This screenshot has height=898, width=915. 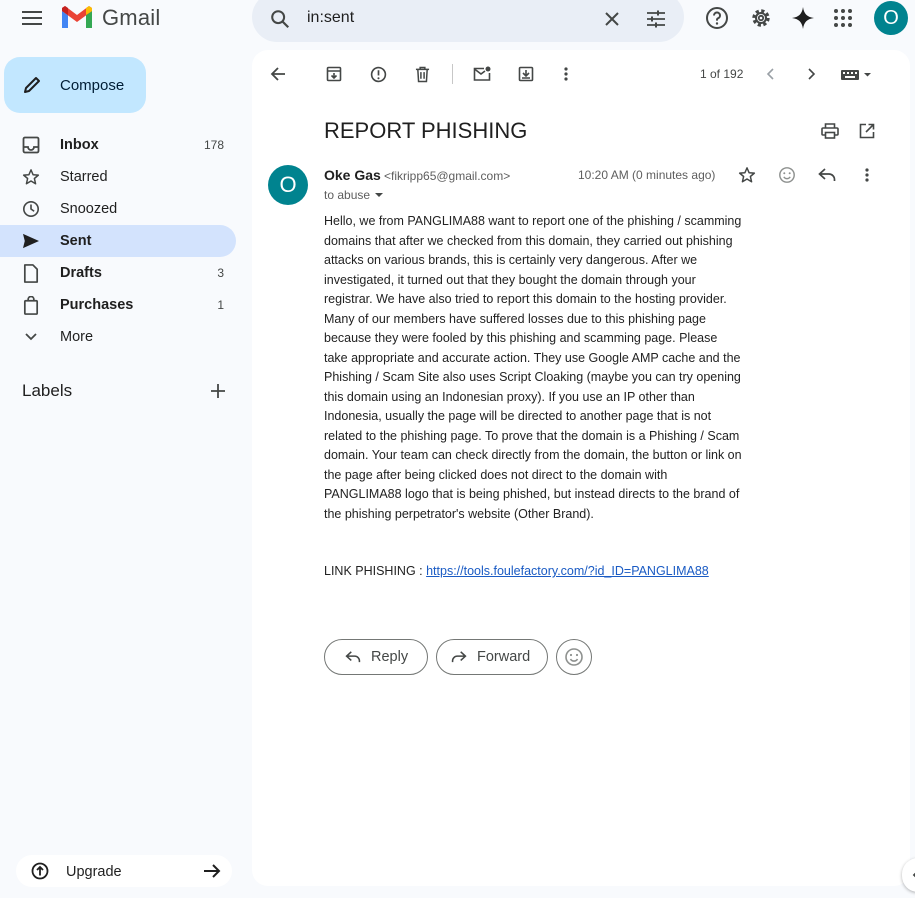 I want to click on emoji-icon, so click(x=574, y=657).